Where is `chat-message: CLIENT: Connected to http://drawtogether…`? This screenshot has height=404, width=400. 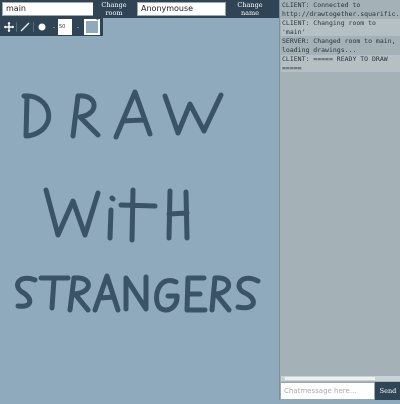
chat-message: CLIENT: Connected to http://drawtogether… is located at coordinates (341, 9).